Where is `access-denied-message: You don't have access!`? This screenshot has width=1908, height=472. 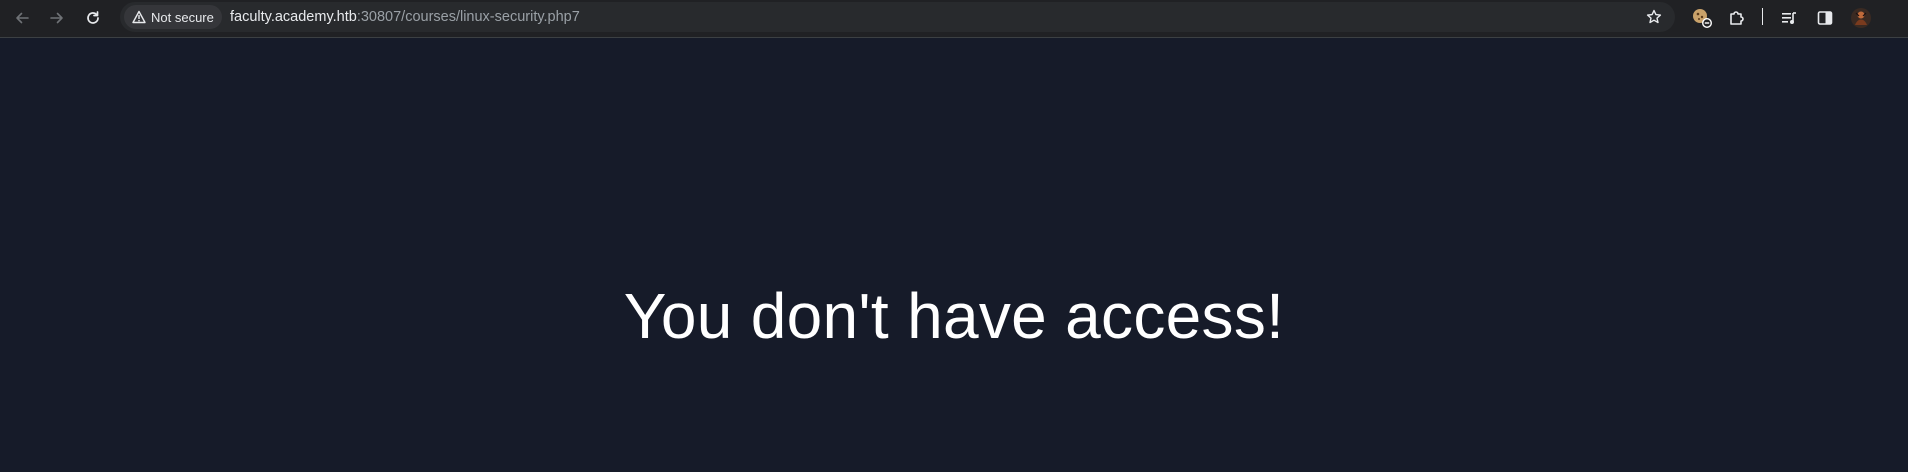 access-denied-message: You don't have access! is located at coordinates (954, 316).